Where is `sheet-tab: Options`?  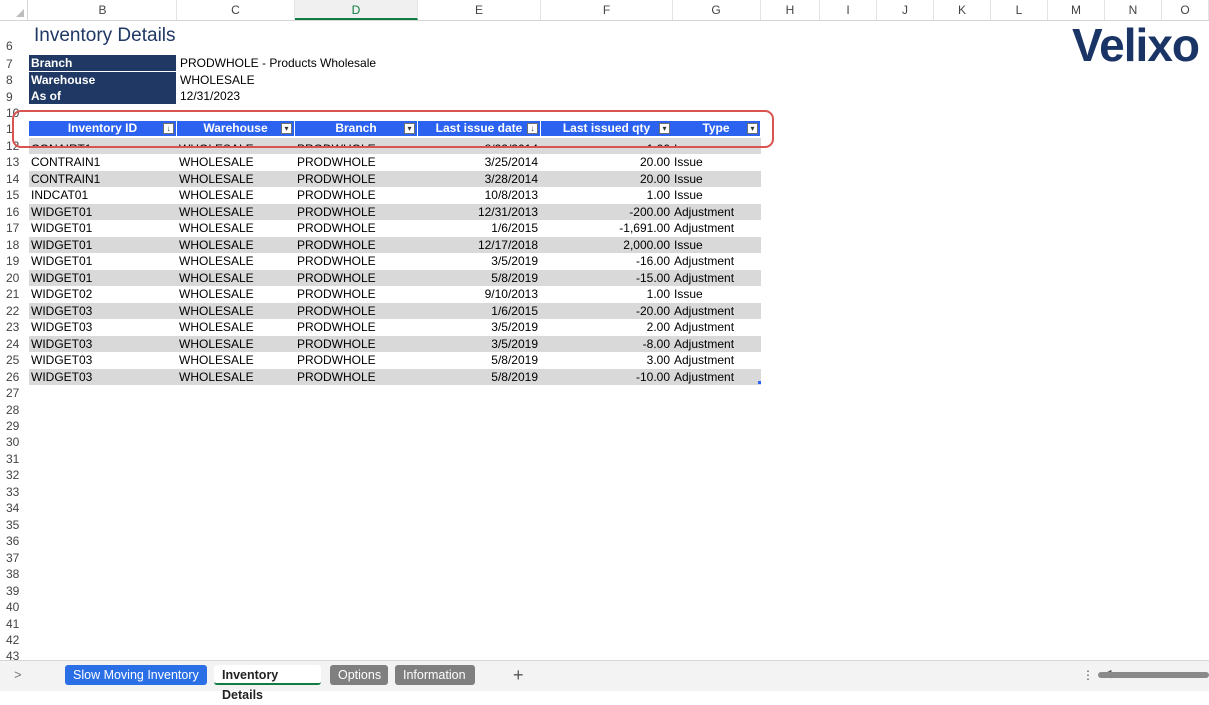 sheet-tab: Options is located at coordinates (359, 675).